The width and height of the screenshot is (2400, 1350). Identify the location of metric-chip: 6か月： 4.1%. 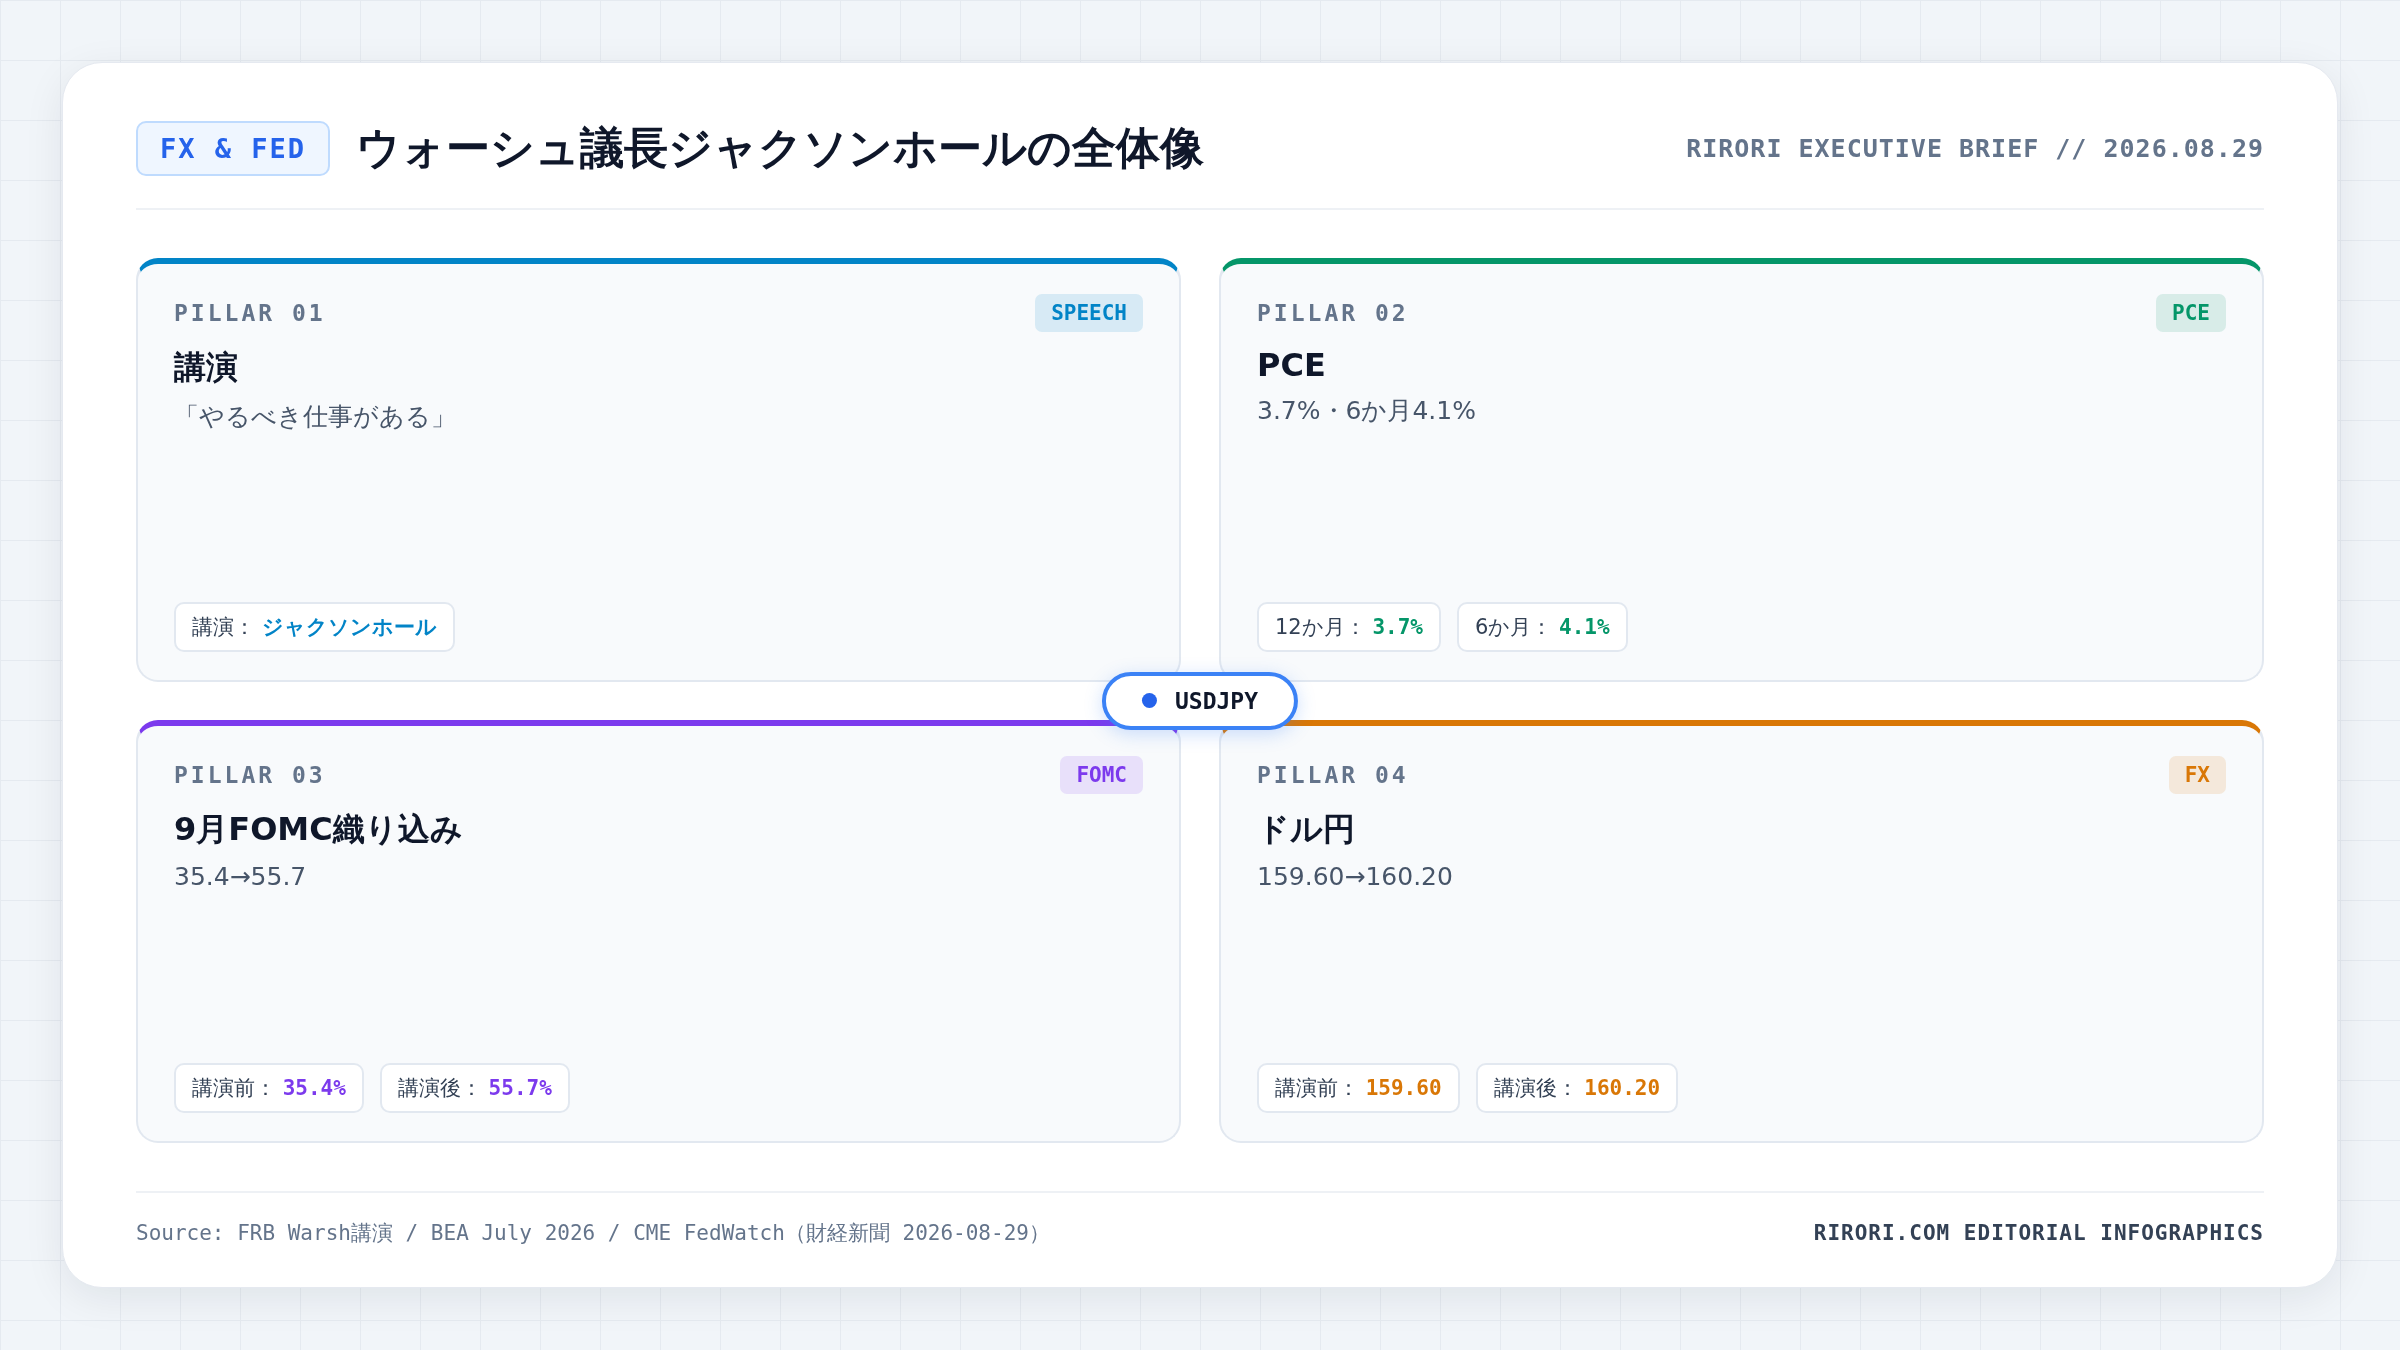
(1542, 626).